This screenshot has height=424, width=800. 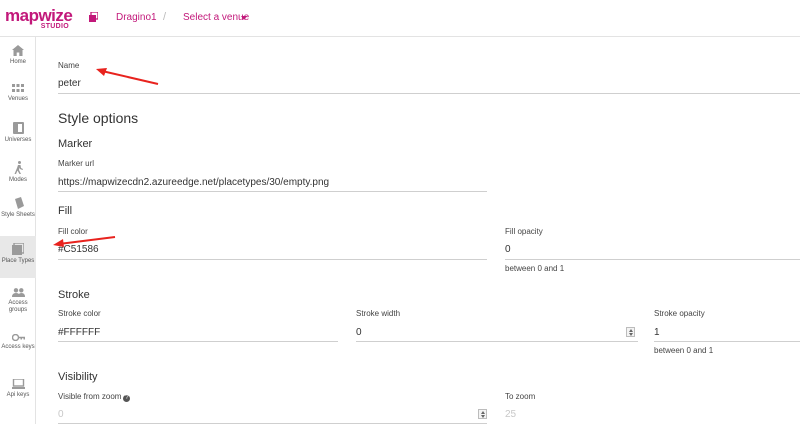 What do you see at coordinates (136, 17) in the screenshot?
I see `organization-name: Dragino1` at bounding box center [136, 17].